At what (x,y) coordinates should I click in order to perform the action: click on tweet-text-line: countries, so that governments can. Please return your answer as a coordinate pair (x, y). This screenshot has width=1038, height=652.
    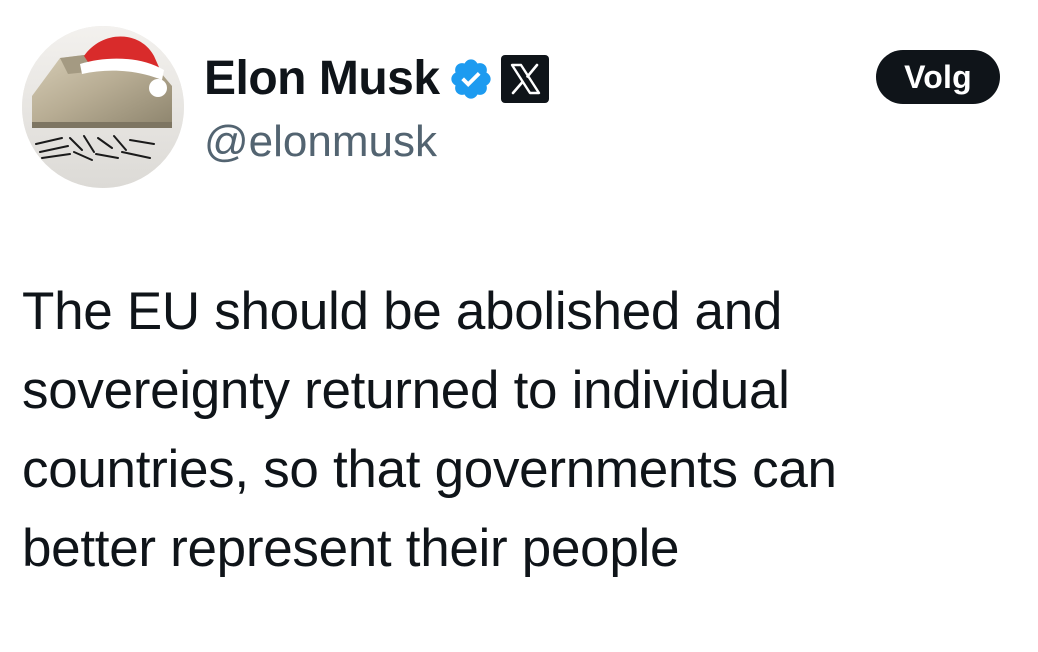
    Looking at the image, I should click on (429, 469).